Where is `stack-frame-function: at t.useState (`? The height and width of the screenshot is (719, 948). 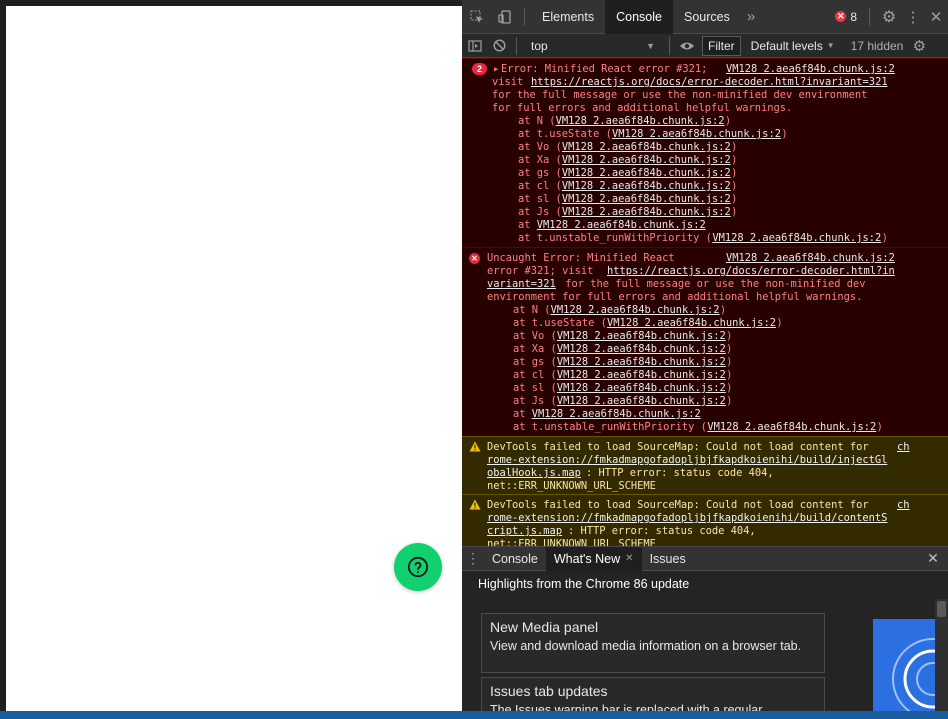 stack-frame-function: at t.useState ( is located at coordinates (565, 134).